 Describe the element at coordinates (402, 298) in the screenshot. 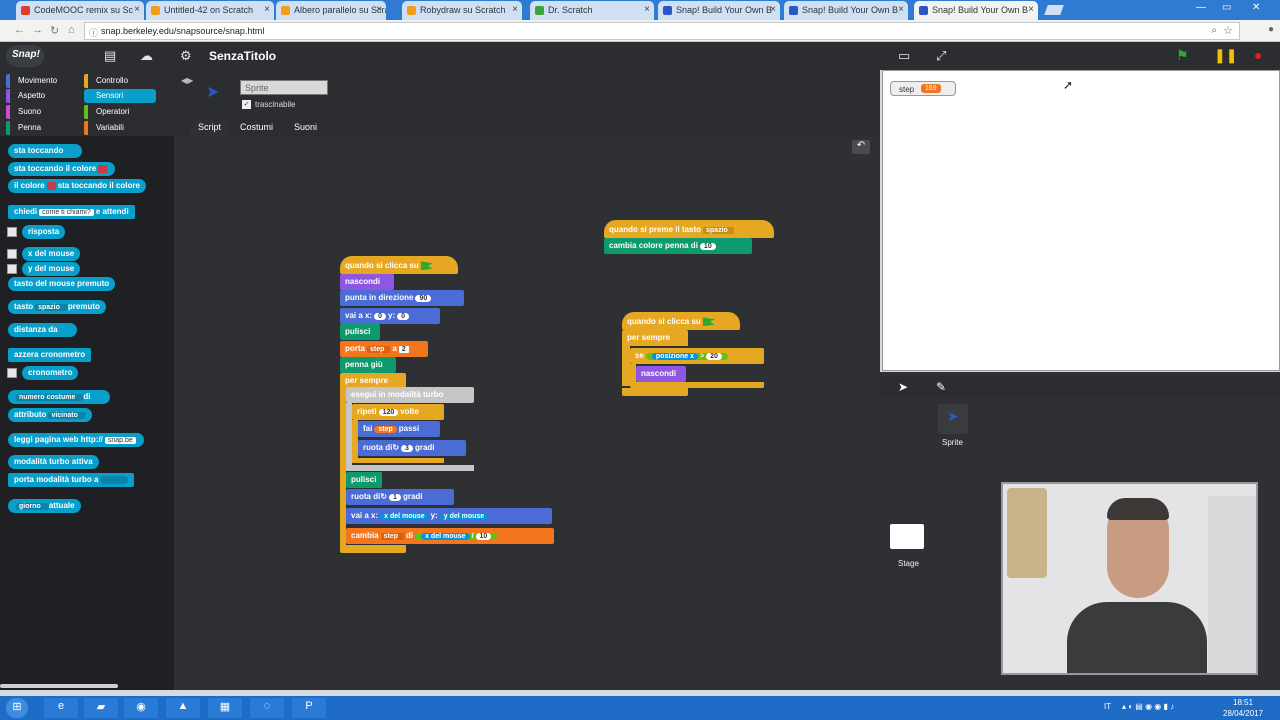

I see `block-point-direction: punta in direzione 90` at that location.